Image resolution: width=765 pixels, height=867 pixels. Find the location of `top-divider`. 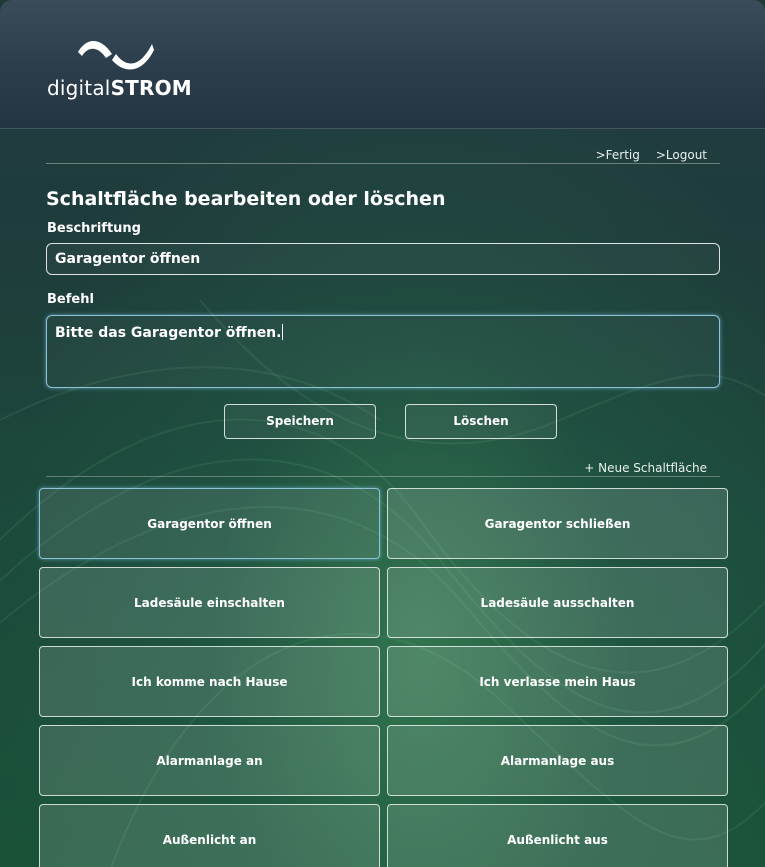

top-divider is located at coordinates (383, 163).